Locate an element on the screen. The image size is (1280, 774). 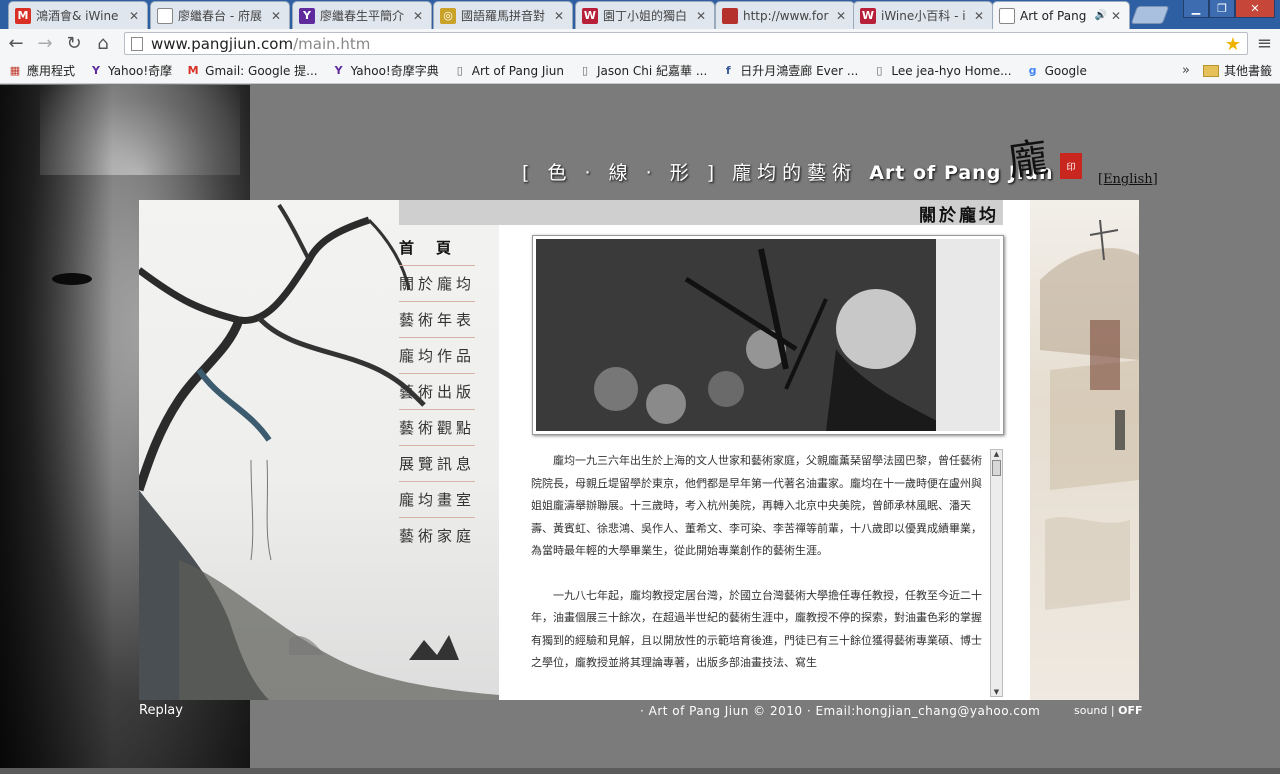
nav-item: 藝術出版 is located at coordinates (437, 392).